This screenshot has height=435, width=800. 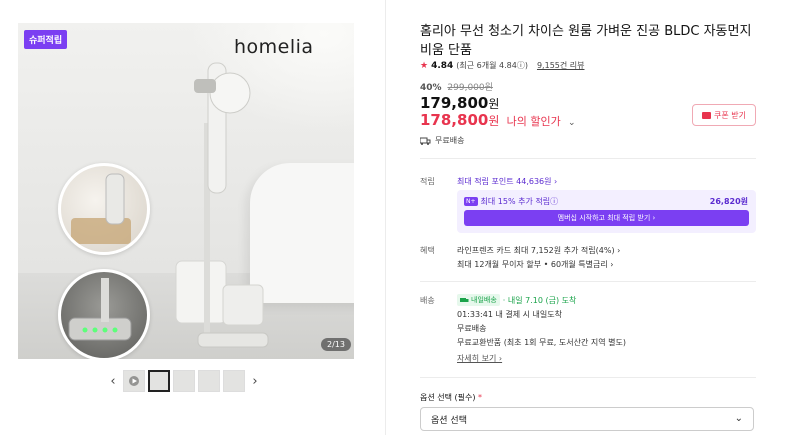 What do you see at coordinates (494, 121) in the screenshot?
I see `my-price-unit: 원` at bounding box center [494, 121].